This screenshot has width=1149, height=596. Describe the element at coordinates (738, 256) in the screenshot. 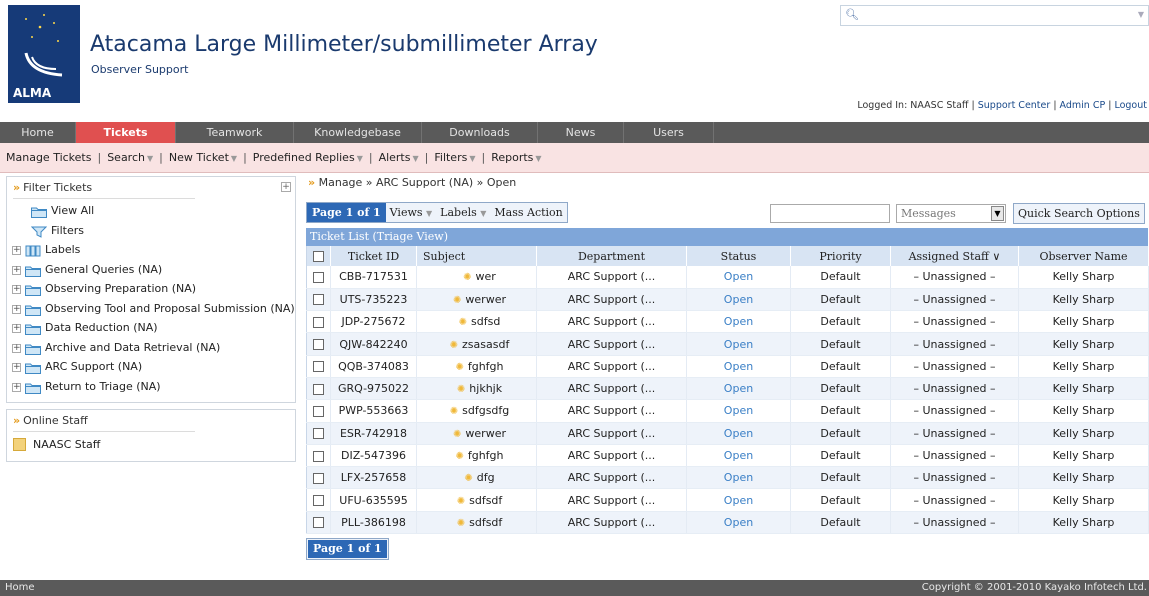

I see `col-status: Status` at that location.